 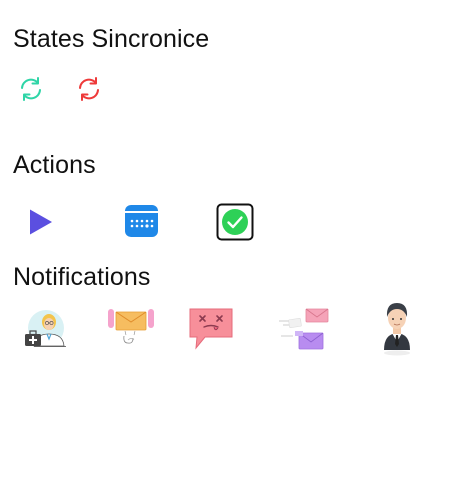 What do you see at coordinates (235, 222) in the screenshot?
I see `checkbox-checked-icon` at bounding box center [235, 222].